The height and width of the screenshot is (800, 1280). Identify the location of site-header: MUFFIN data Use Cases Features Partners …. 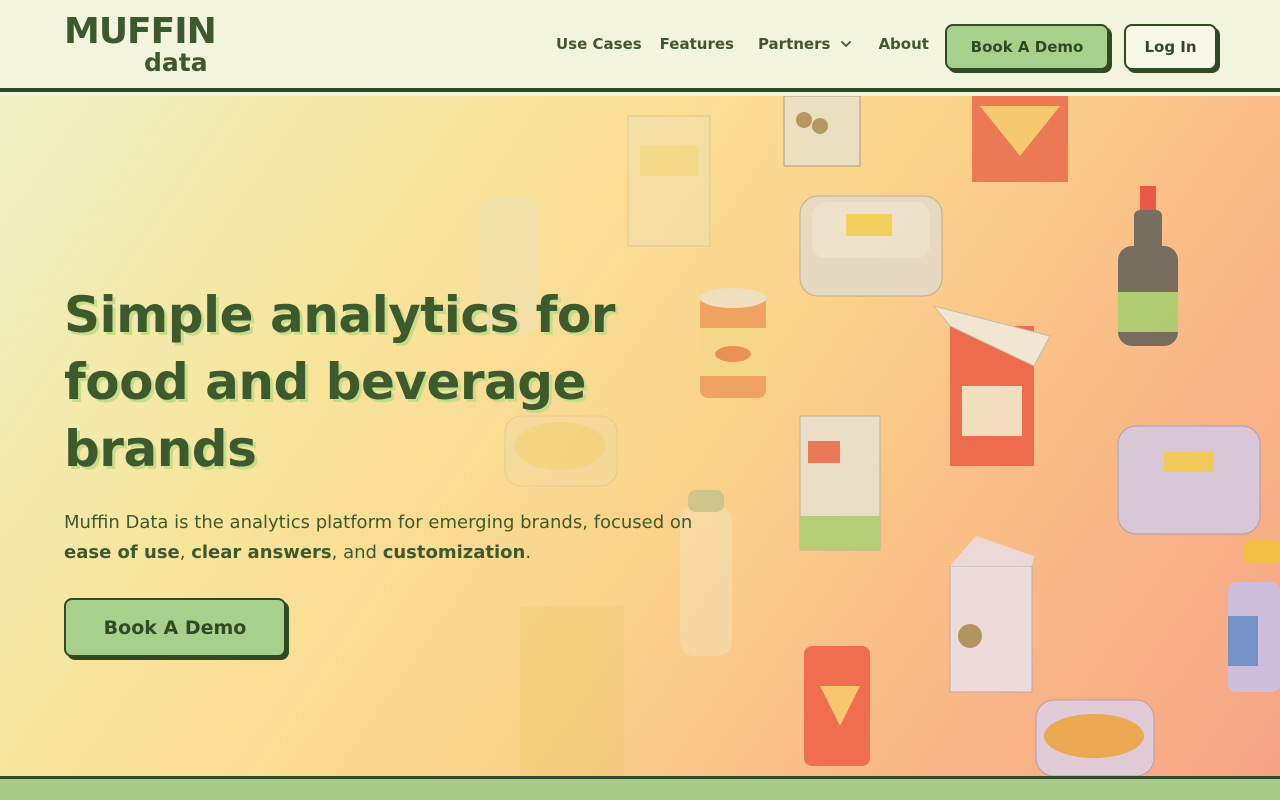
(640, 46).